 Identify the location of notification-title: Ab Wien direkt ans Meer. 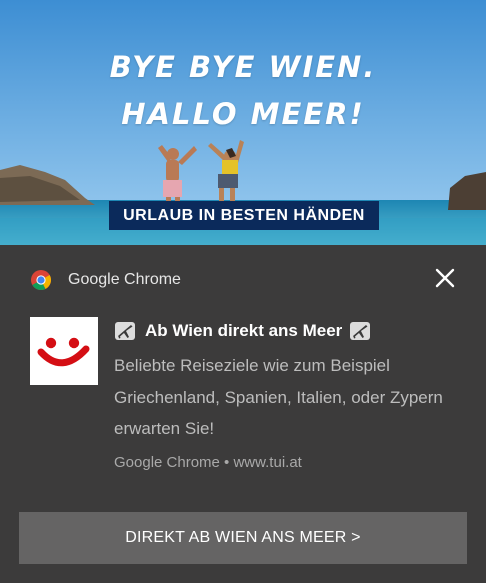
(242, 331).